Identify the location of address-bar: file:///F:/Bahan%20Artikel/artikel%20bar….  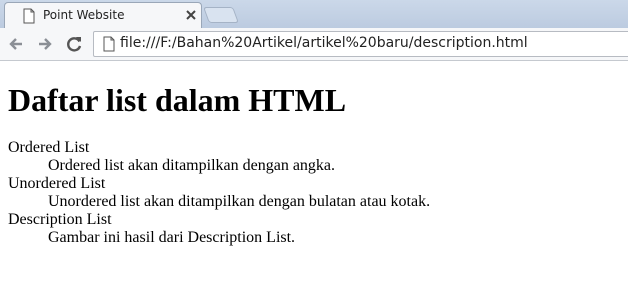
(360, 44).